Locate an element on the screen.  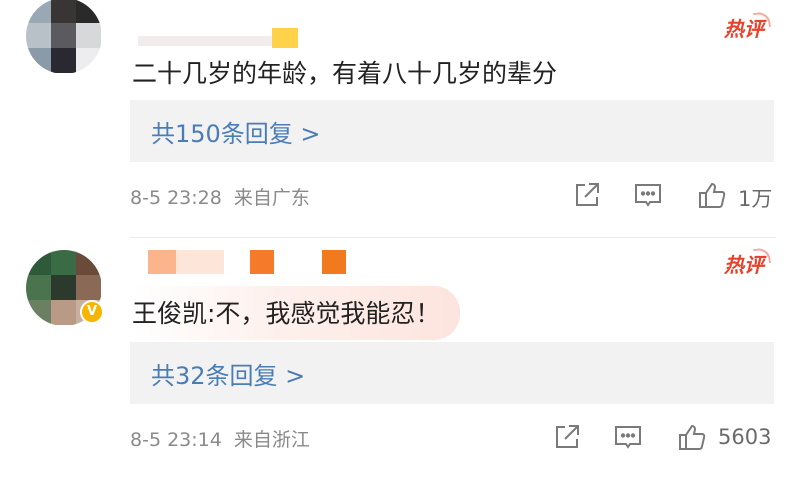
comment-text: 二十几岁的年龄，有着八十几岁的辈分 is located at coordinates (345, 73).